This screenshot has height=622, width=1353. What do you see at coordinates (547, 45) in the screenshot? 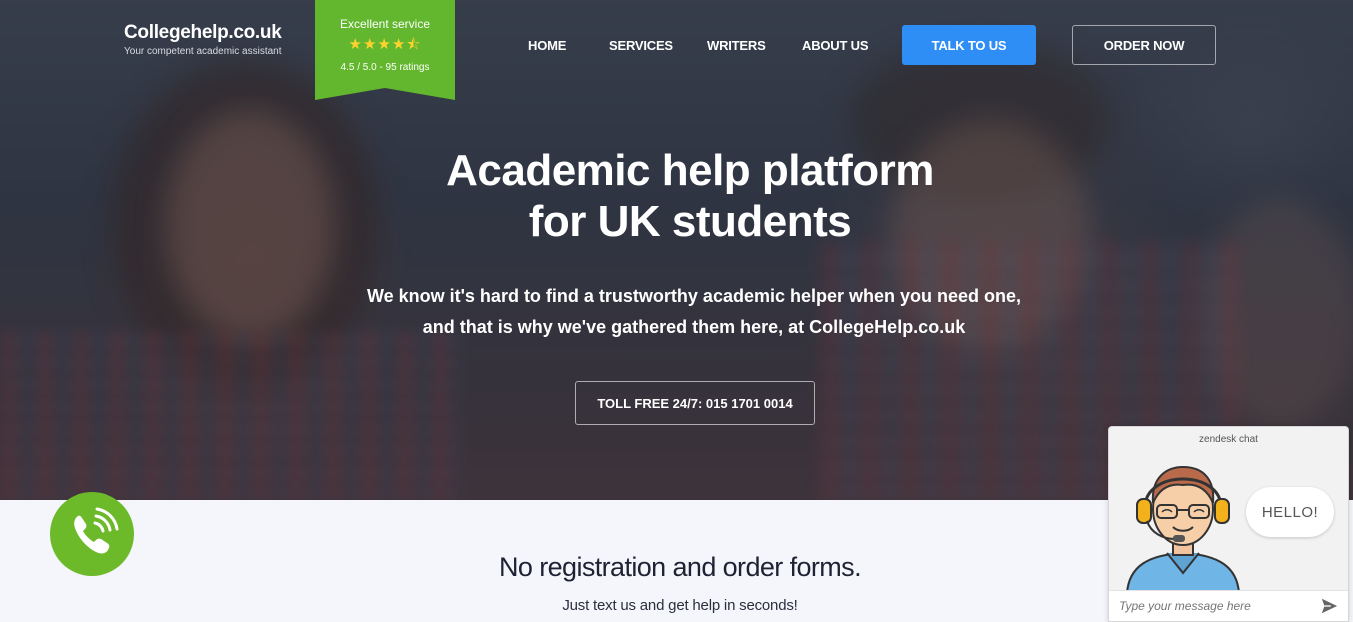
I see `nav-home: HOME` at bounding box center [547, 45].